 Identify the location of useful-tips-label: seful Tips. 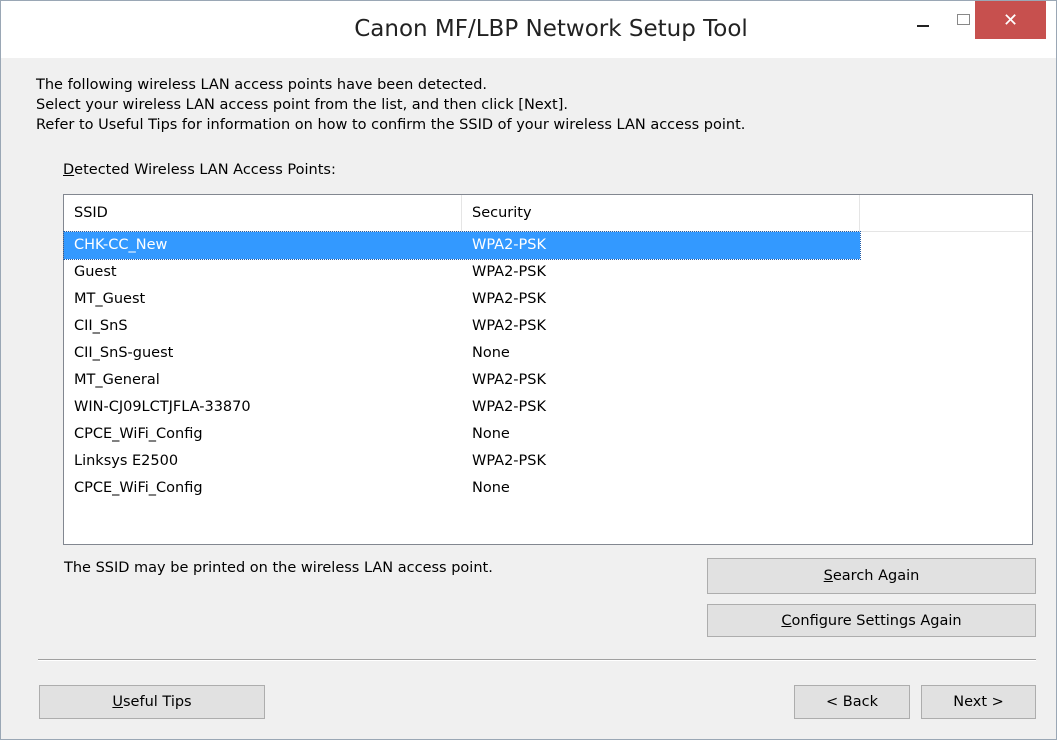
(157, 702).